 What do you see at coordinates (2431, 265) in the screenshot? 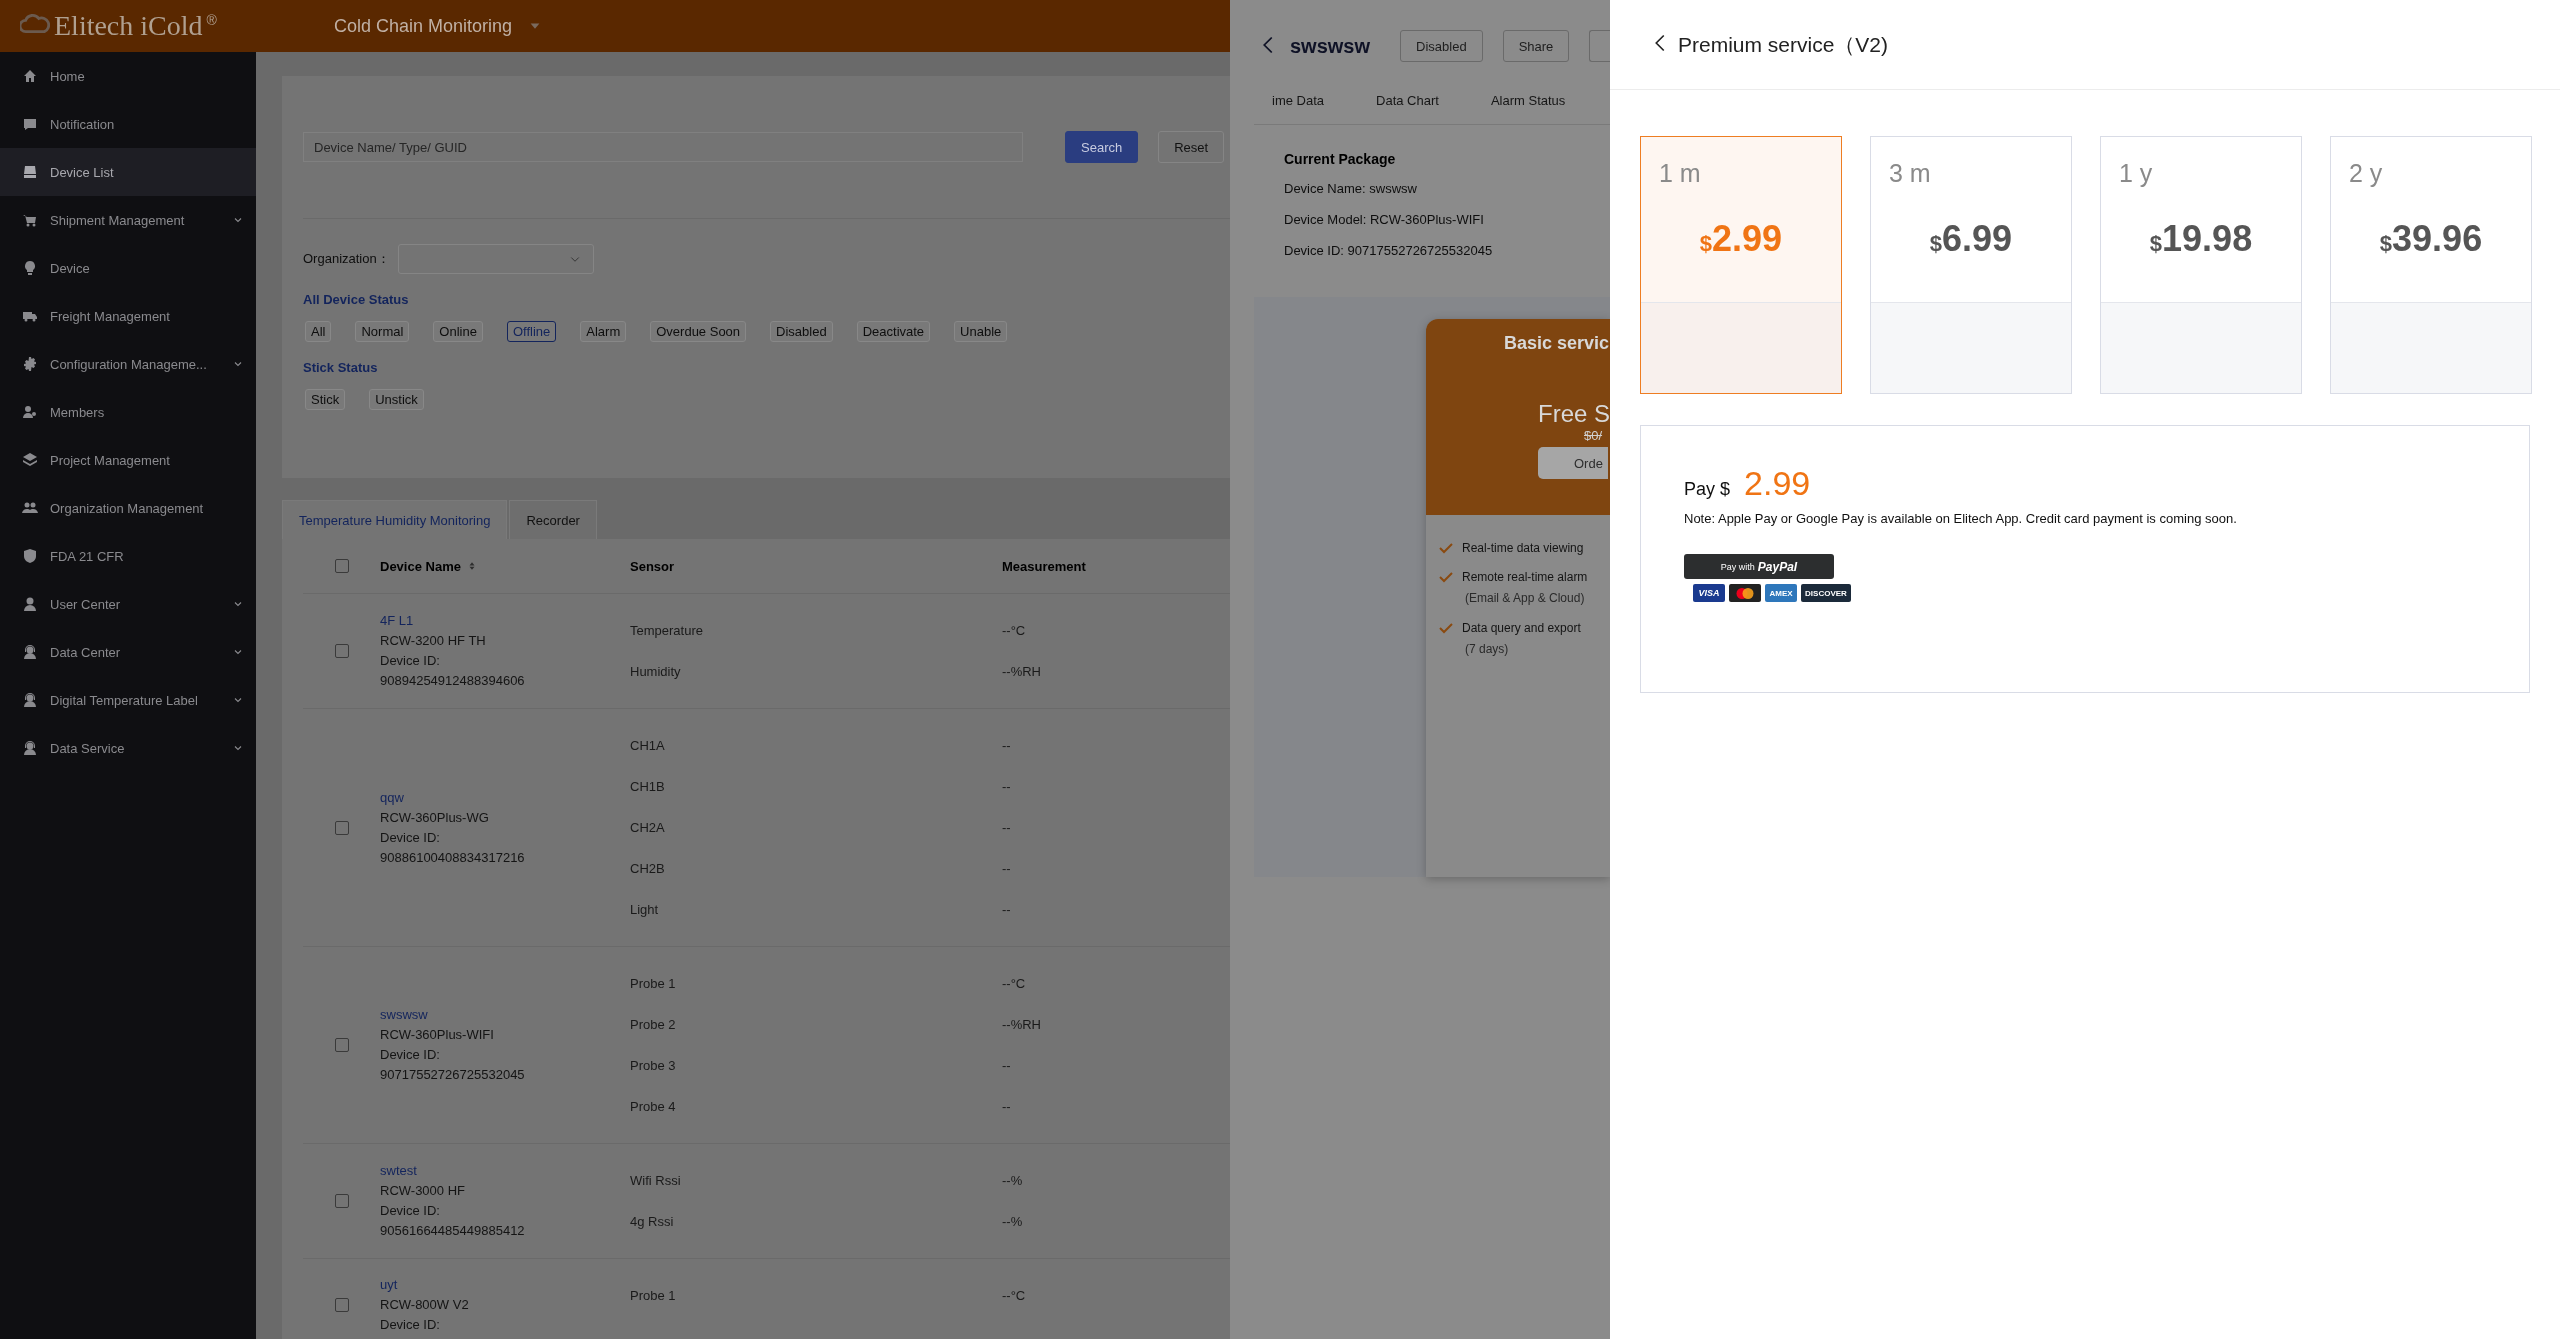
I see `plan-option: 2 y $39.96` at bounding box center [2431, 265].